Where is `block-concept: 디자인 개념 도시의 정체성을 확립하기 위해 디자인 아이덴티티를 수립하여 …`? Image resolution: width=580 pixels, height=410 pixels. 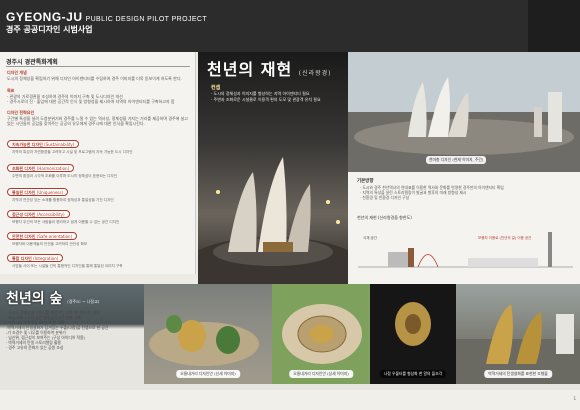 block-concept: 디자인 개념 도시의 정체성을 확립하기 위해 디자인 아이덴티티를 수립하여 … is located at coordinates (99, 75).